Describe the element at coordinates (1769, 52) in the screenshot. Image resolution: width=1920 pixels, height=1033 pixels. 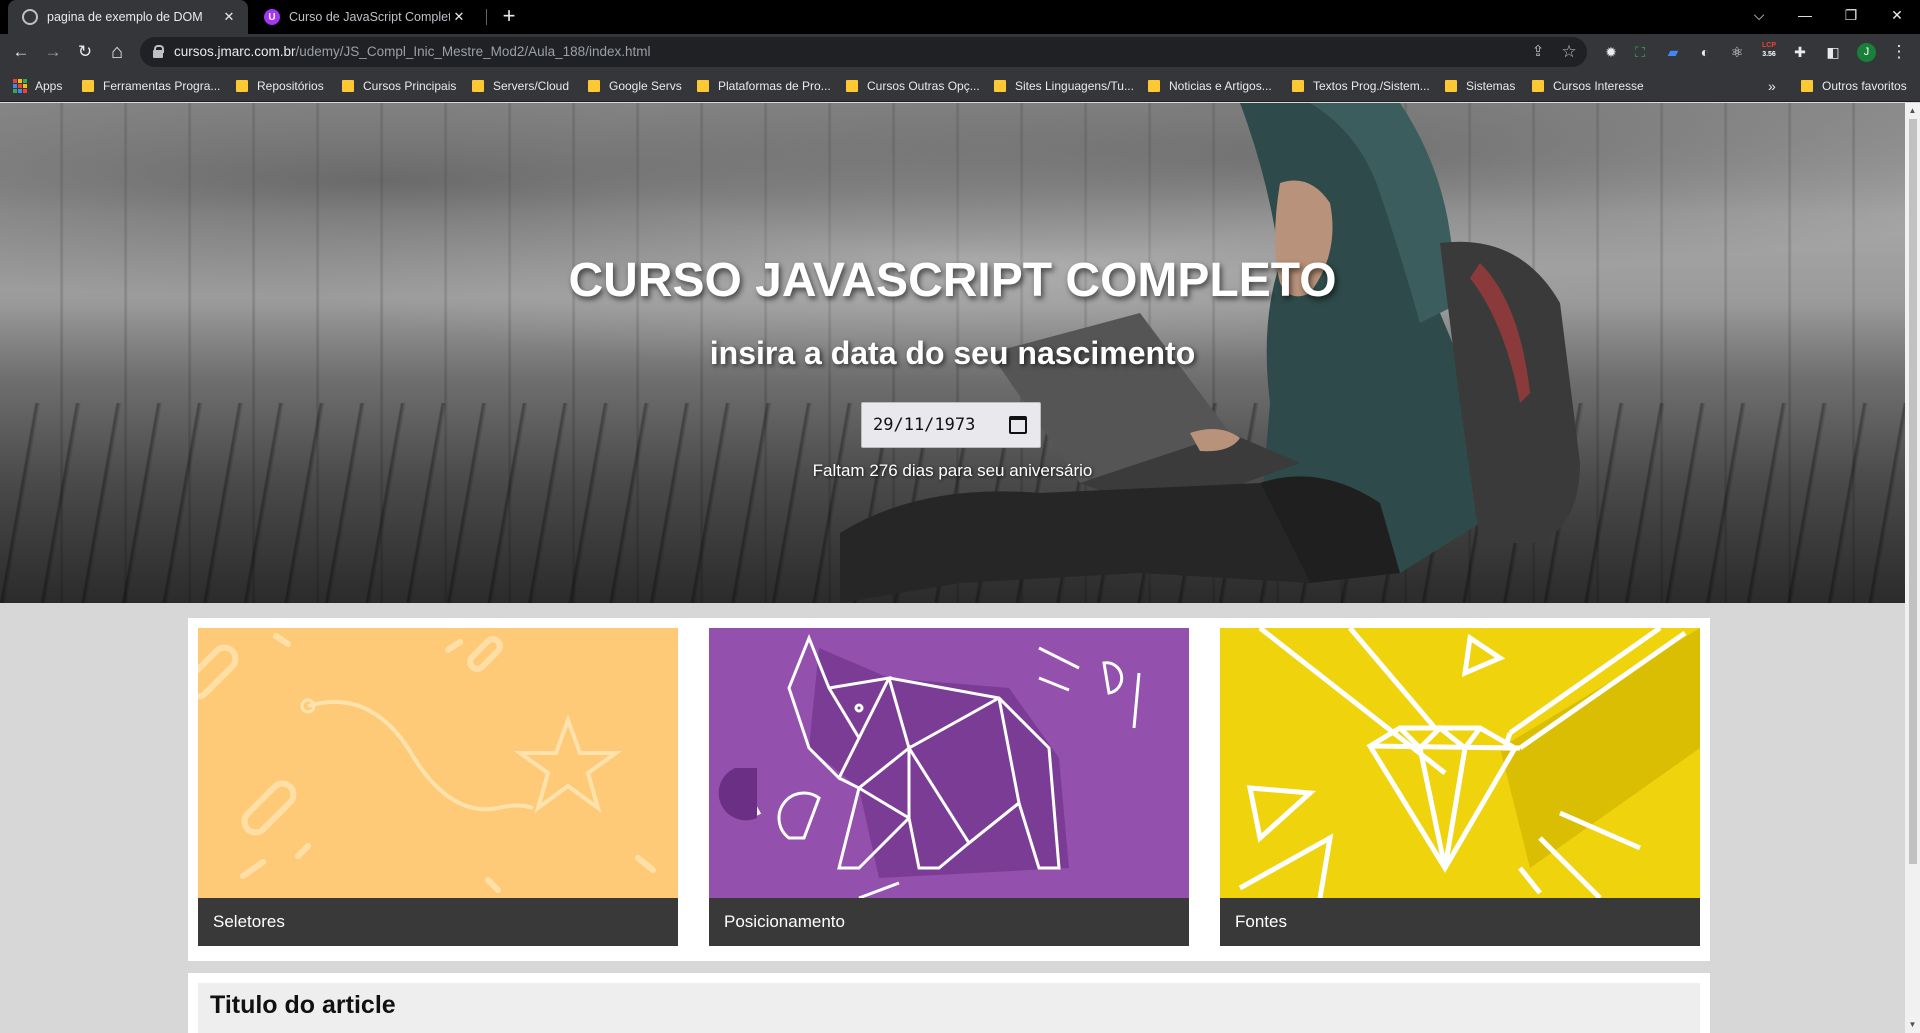
I see `lighthouse-badge-icon: LCP 3.56` at that location.